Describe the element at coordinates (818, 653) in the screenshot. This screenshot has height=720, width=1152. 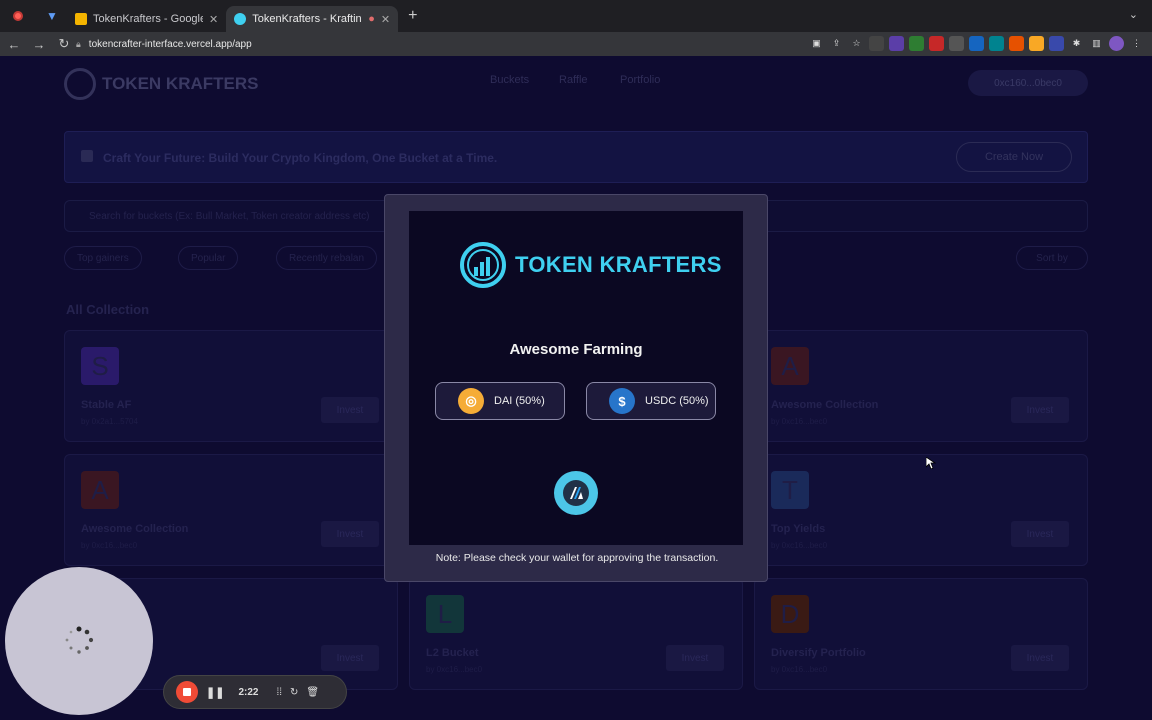
I see `bucket-name: Diversify Portfolio` at that location.